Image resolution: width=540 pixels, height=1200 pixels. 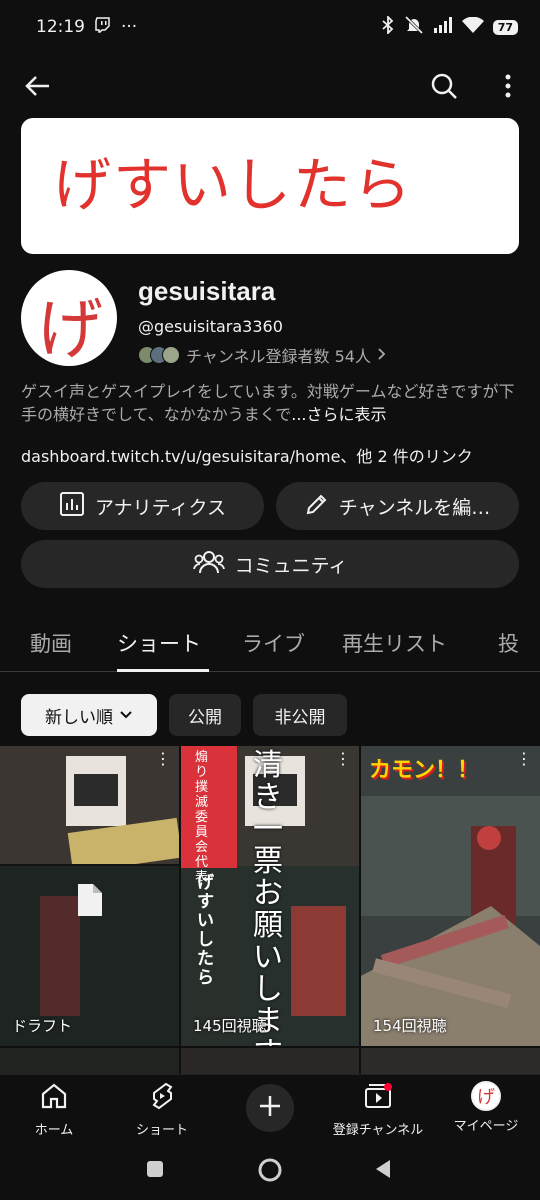 What do you see at coordinates (278, 356) in the screenshot?
I see `subscriber-count: チャンネル登録者数 54人` at bounding box center [278, 356].